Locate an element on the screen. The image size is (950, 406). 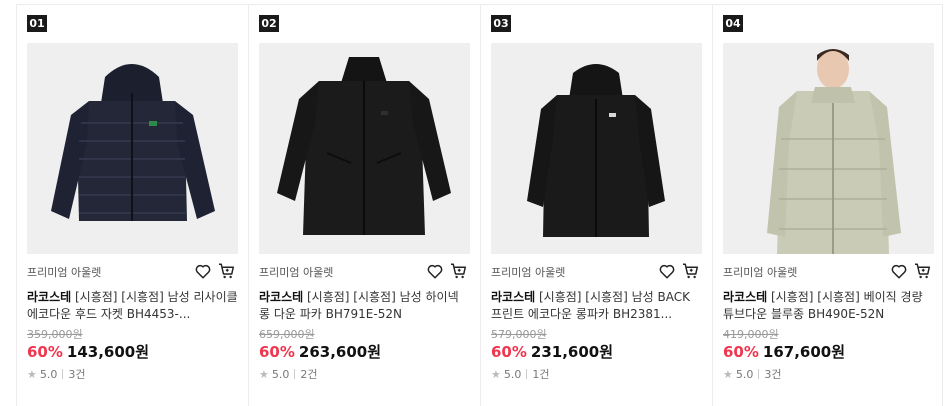
long-parka-illustration is located at coordinates (596, 148).